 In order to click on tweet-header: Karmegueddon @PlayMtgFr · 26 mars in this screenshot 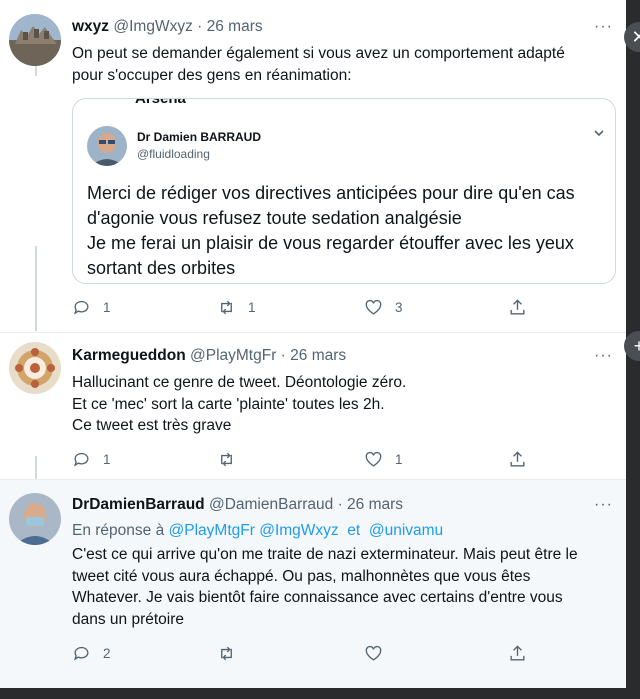, I will do `click(209, 356)`.